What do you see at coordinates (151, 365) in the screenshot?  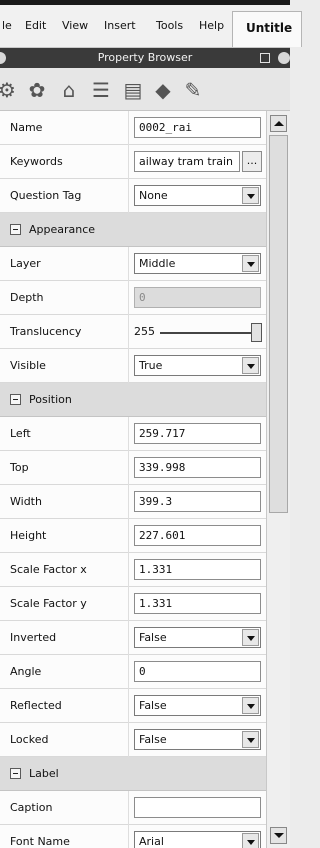 I see `select-value: True` at bounding box center [151, 365].